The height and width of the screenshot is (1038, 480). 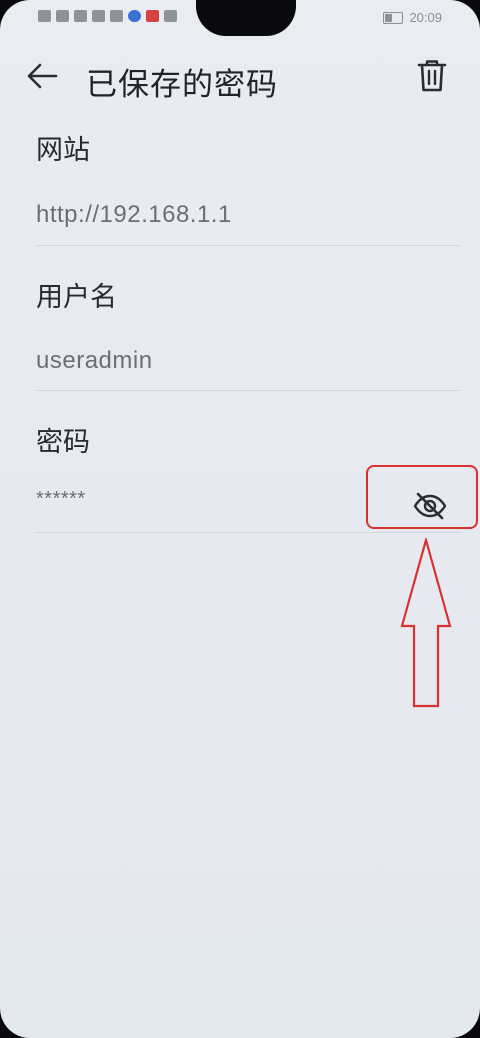 I want to click on delete-button, so click(x=432, y=76).